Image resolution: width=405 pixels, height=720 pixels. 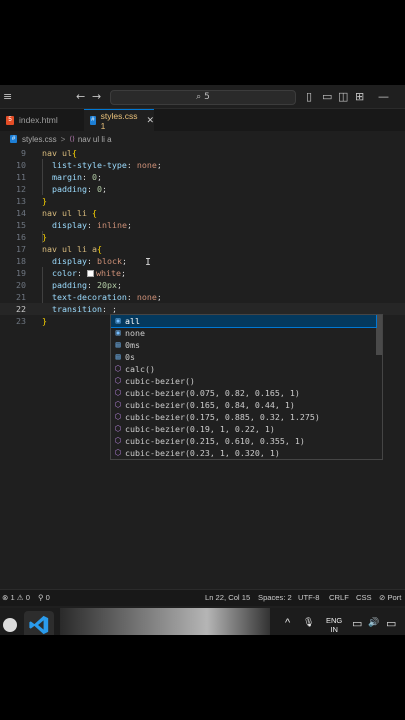 What do you see at coordinates (244, 321) in the screenshot?
I see `suggestion-item: ▣ all` at bounding box center [244, 321].